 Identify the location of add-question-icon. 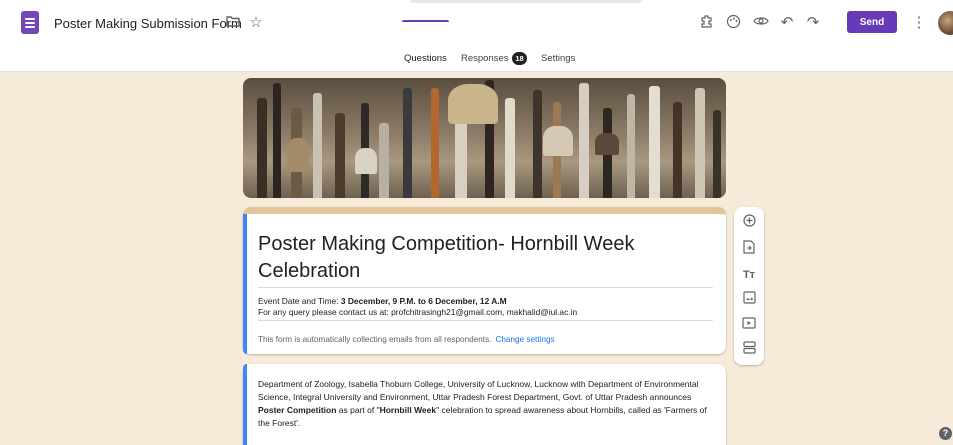
(749, 223).